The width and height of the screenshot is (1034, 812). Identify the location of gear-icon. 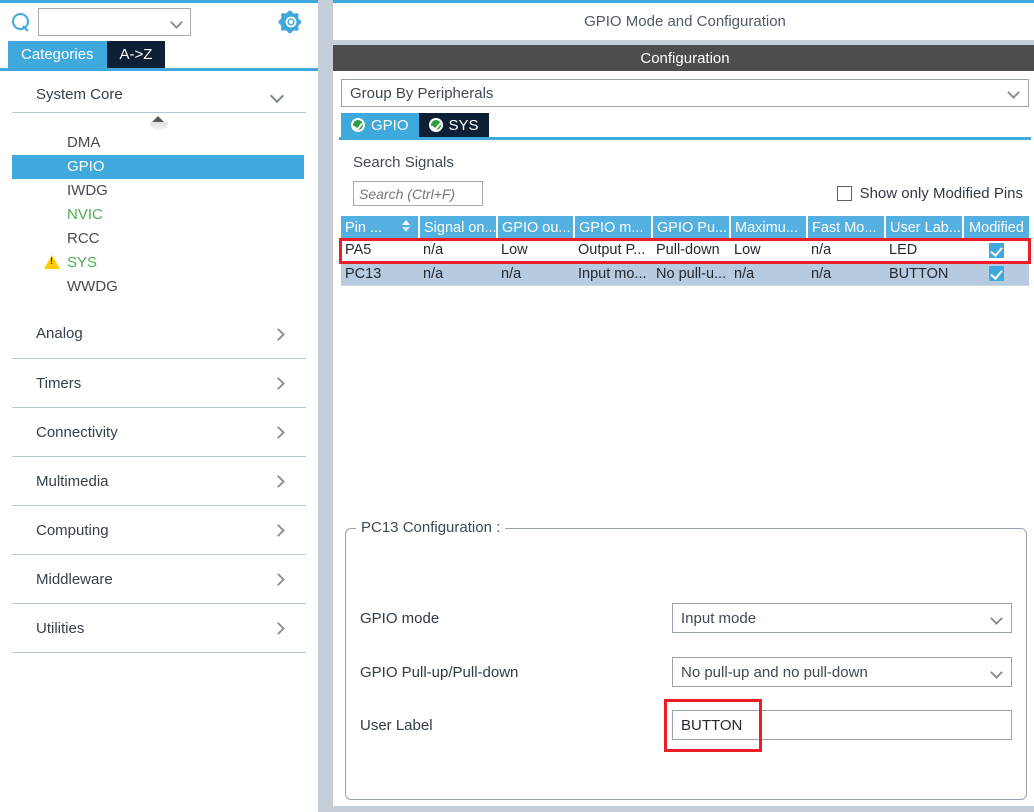
(291, 22).